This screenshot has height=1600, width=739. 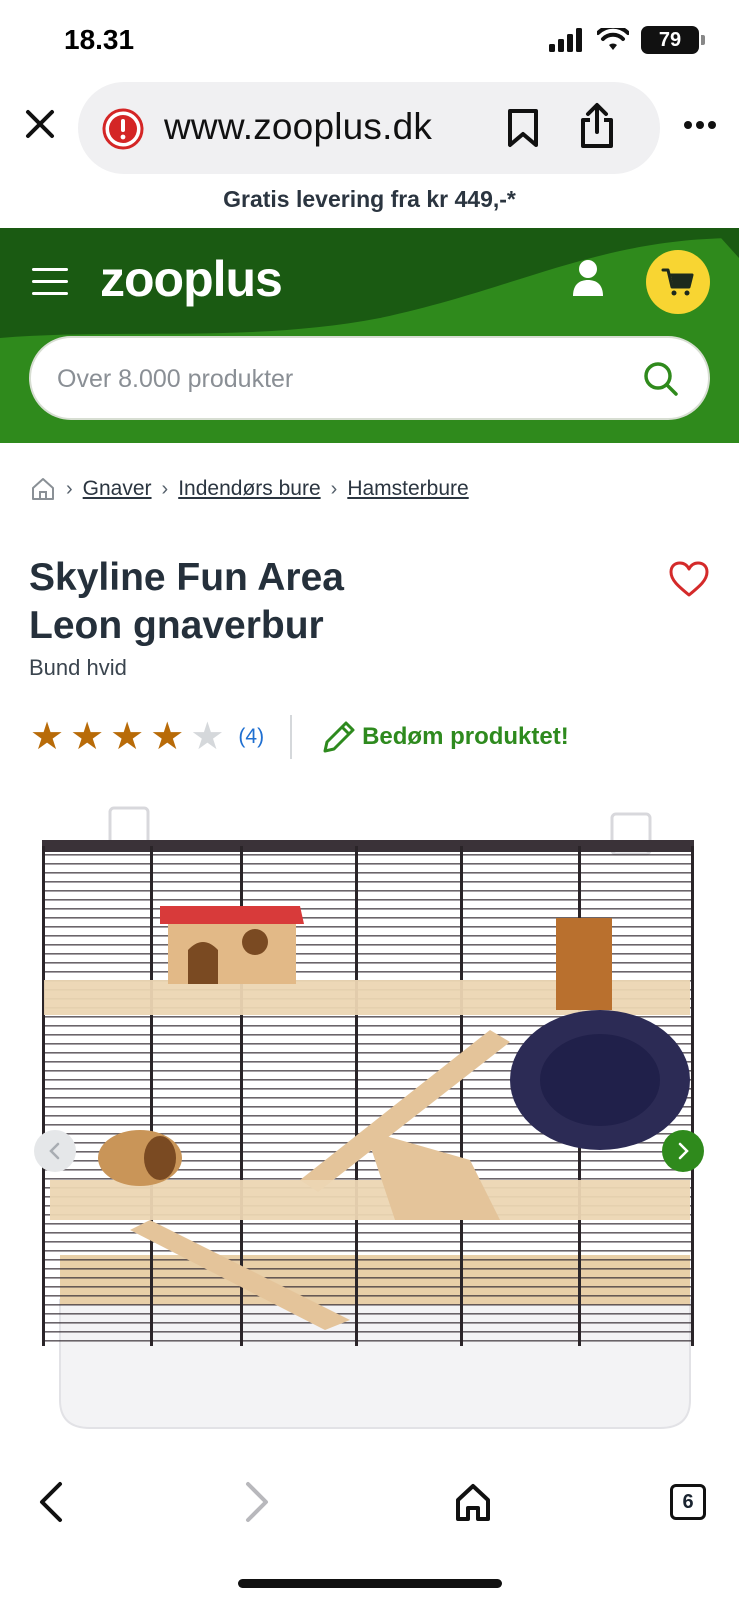 What do you see at coordinates (50, 282) in the screenshot?
I see `menu-icon` at bounding box center [50, 282].